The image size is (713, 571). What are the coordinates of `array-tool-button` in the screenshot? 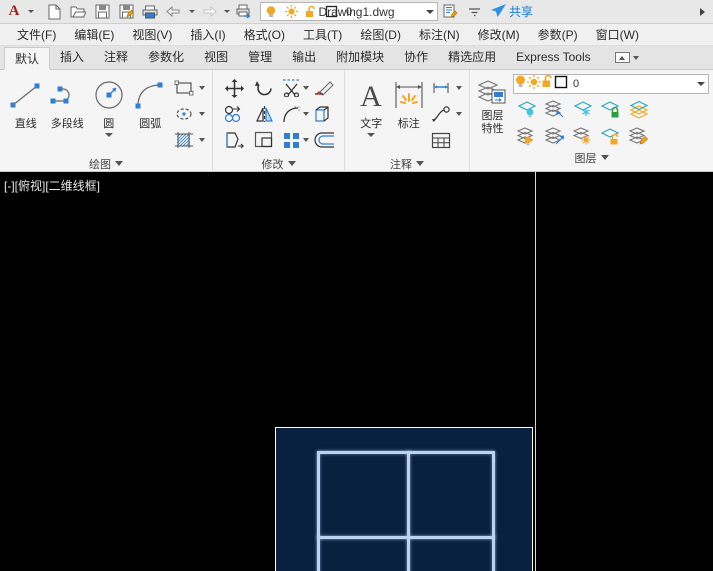 It's located at (296, 140).